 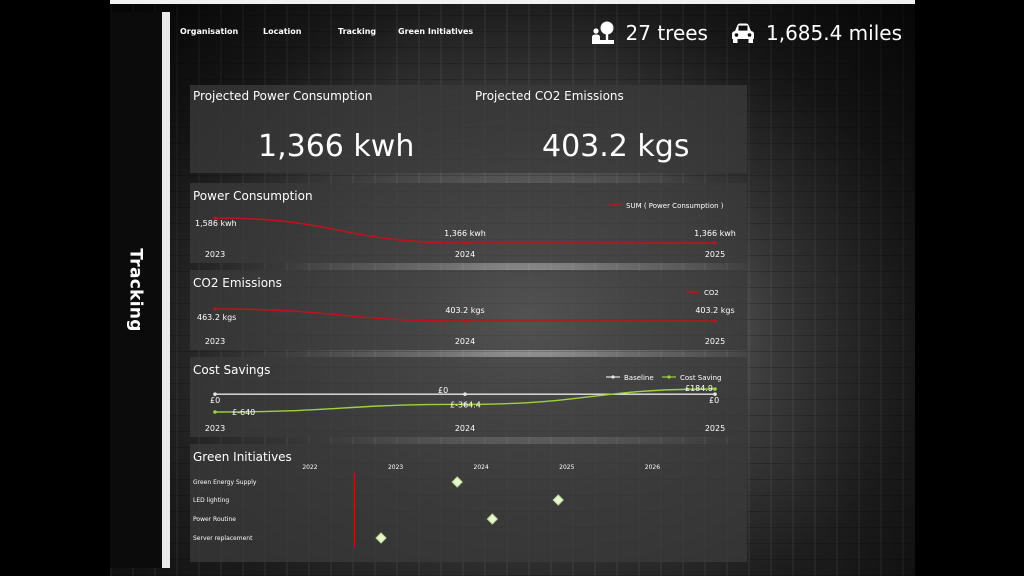 I want to click on data-label: £-640, so click(x=243, y=412).